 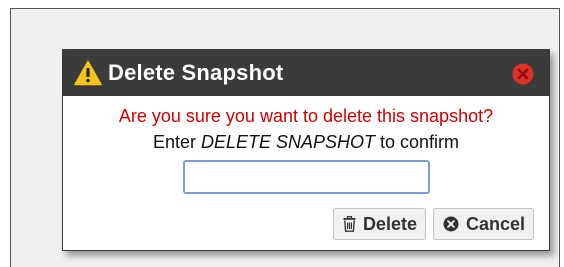 I want to click on instruction-keyword: DELETE SNAPSHOT, so click(x=288, y=142).